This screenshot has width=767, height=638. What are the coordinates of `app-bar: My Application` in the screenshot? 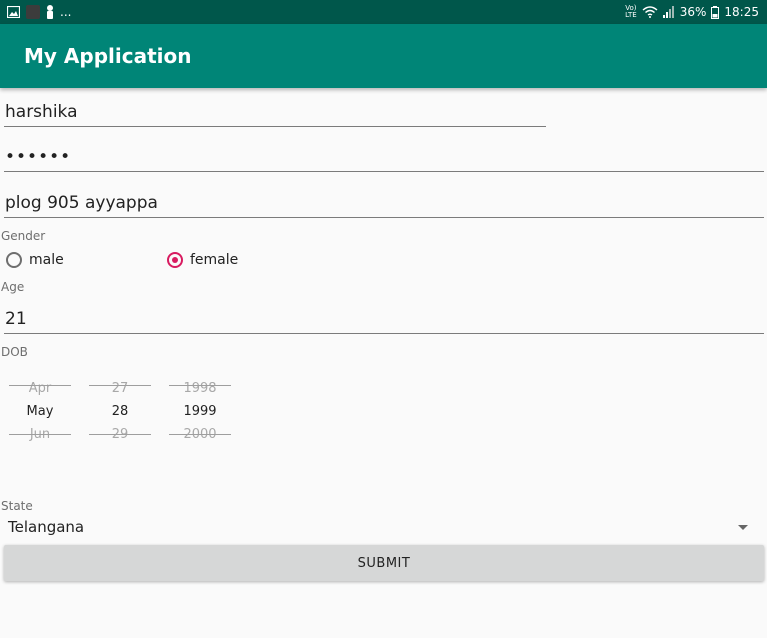 It's located at (383, 56).